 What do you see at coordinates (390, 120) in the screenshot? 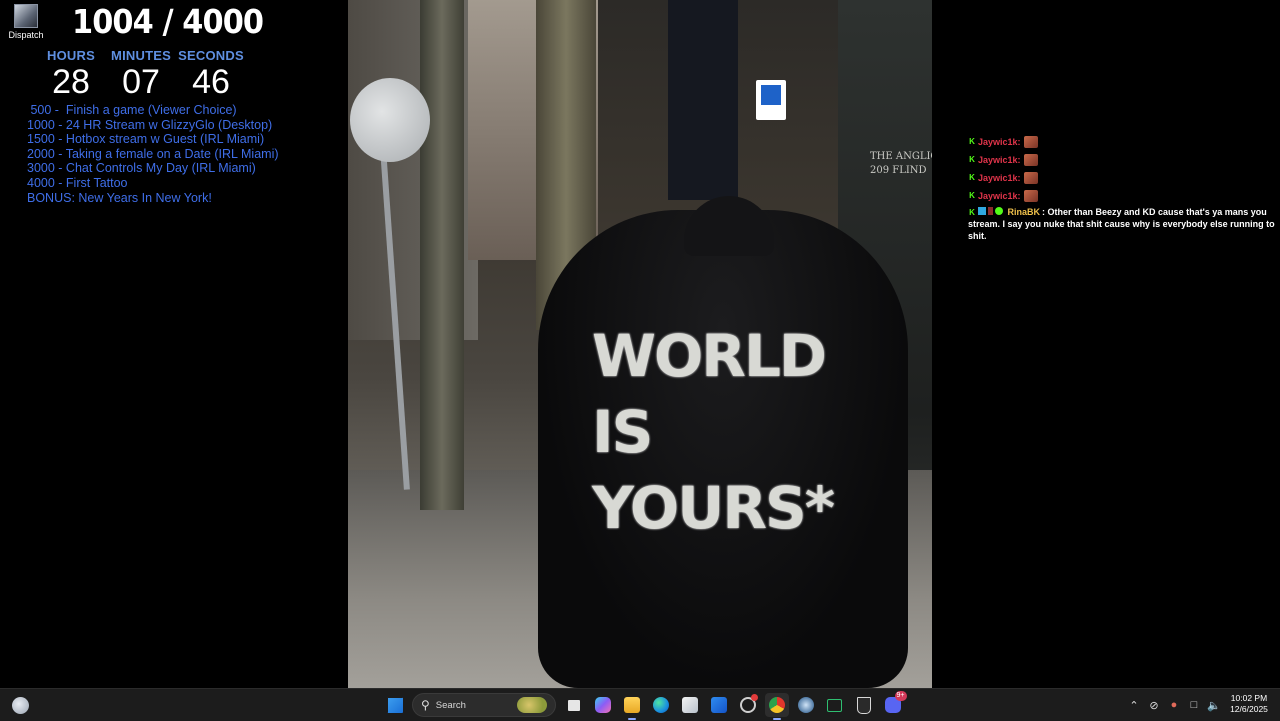
I see `street-sign-back` at bounding box center [390, 120].